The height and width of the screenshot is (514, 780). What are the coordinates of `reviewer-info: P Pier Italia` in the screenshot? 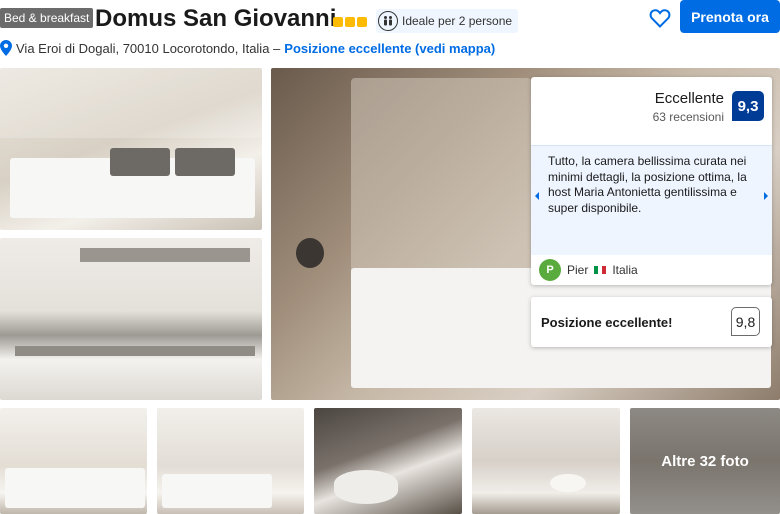 It's located at (588, 270).